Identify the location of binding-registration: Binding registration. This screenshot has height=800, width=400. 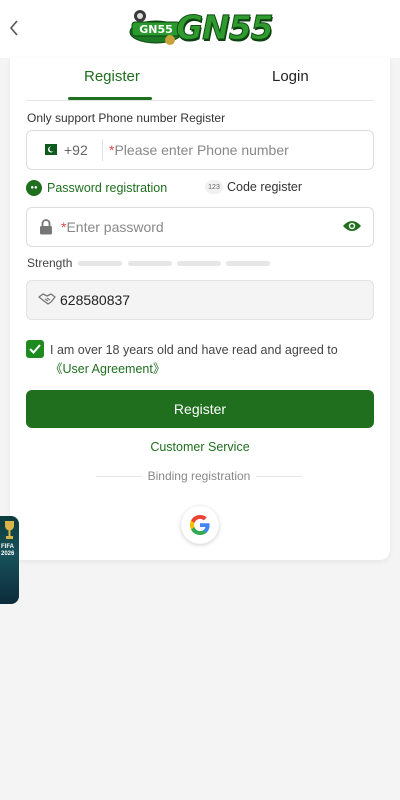
(199, 477).